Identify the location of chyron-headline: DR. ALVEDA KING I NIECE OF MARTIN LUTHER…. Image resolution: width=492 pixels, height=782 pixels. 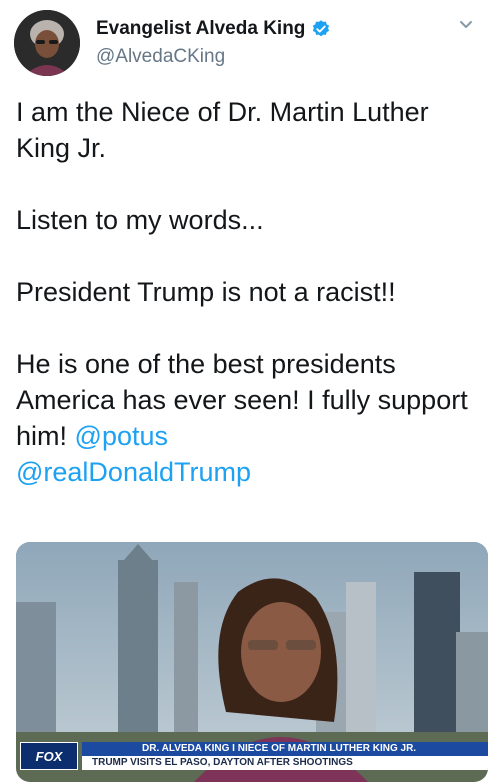
(285, 749).